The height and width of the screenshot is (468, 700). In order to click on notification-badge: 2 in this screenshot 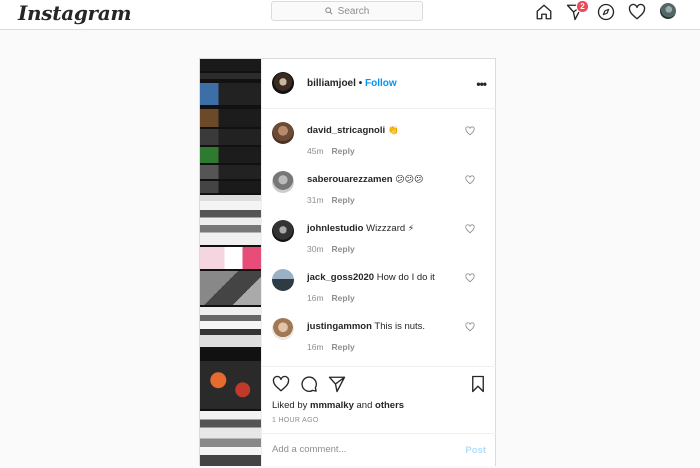, I will do `click(582, 6)`.